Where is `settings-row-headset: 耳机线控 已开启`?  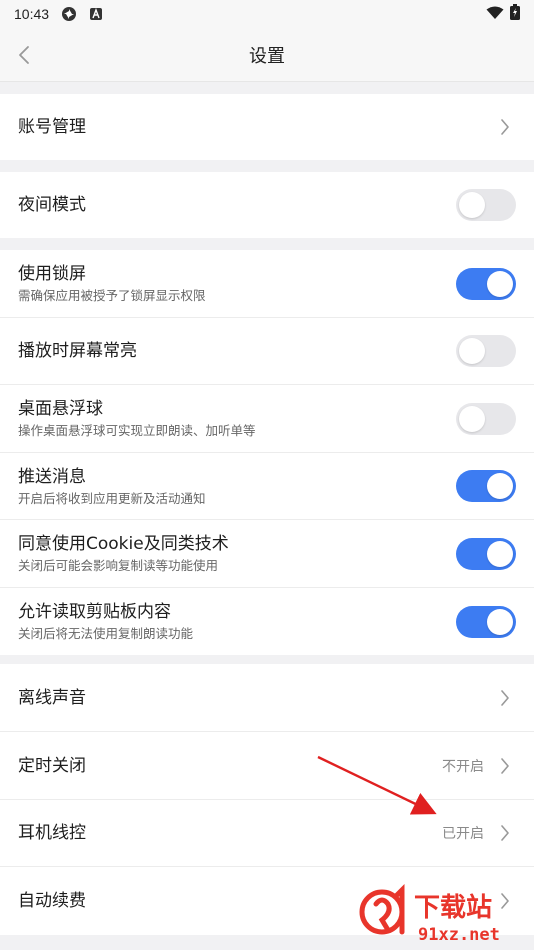
settings-row-headset: 耳机线控 已开启 is located at coordinates (267, 833).